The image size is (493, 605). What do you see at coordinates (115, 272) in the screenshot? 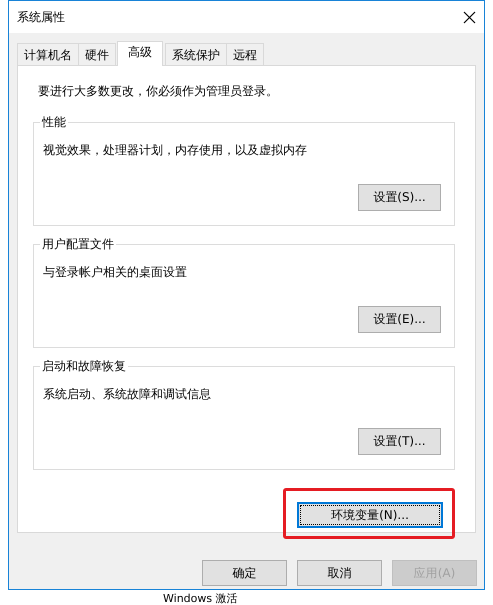
I see `group-description: 与登录帐户相关的桌面设置` at bounding box center [115, 272].